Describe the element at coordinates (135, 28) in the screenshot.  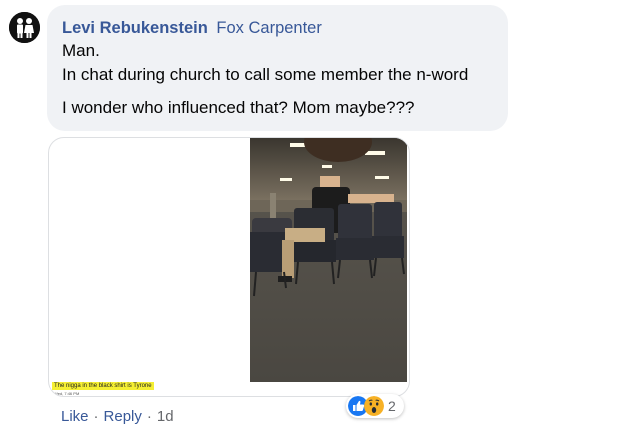
I see `author-name: Levi Rebukenstein` at that location.